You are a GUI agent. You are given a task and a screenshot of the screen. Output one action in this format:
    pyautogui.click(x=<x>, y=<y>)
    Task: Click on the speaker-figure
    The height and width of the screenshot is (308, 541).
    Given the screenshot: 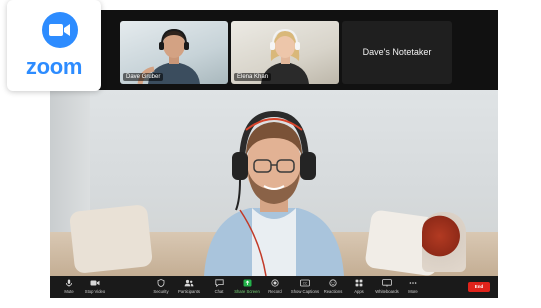 What is the action you would take?
    pyautogui.click(x=274, y=193)
    